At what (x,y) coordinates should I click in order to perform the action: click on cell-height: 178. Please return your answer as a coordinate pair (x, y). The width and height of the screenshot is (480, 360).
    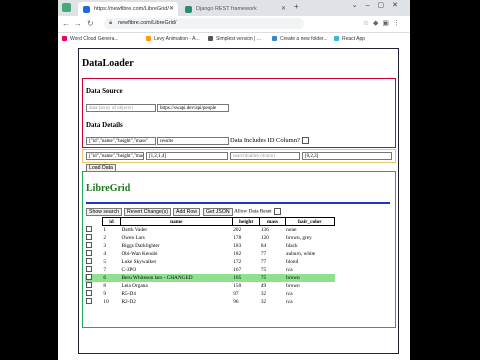
    Looking at the image, I should click on (246, 238).